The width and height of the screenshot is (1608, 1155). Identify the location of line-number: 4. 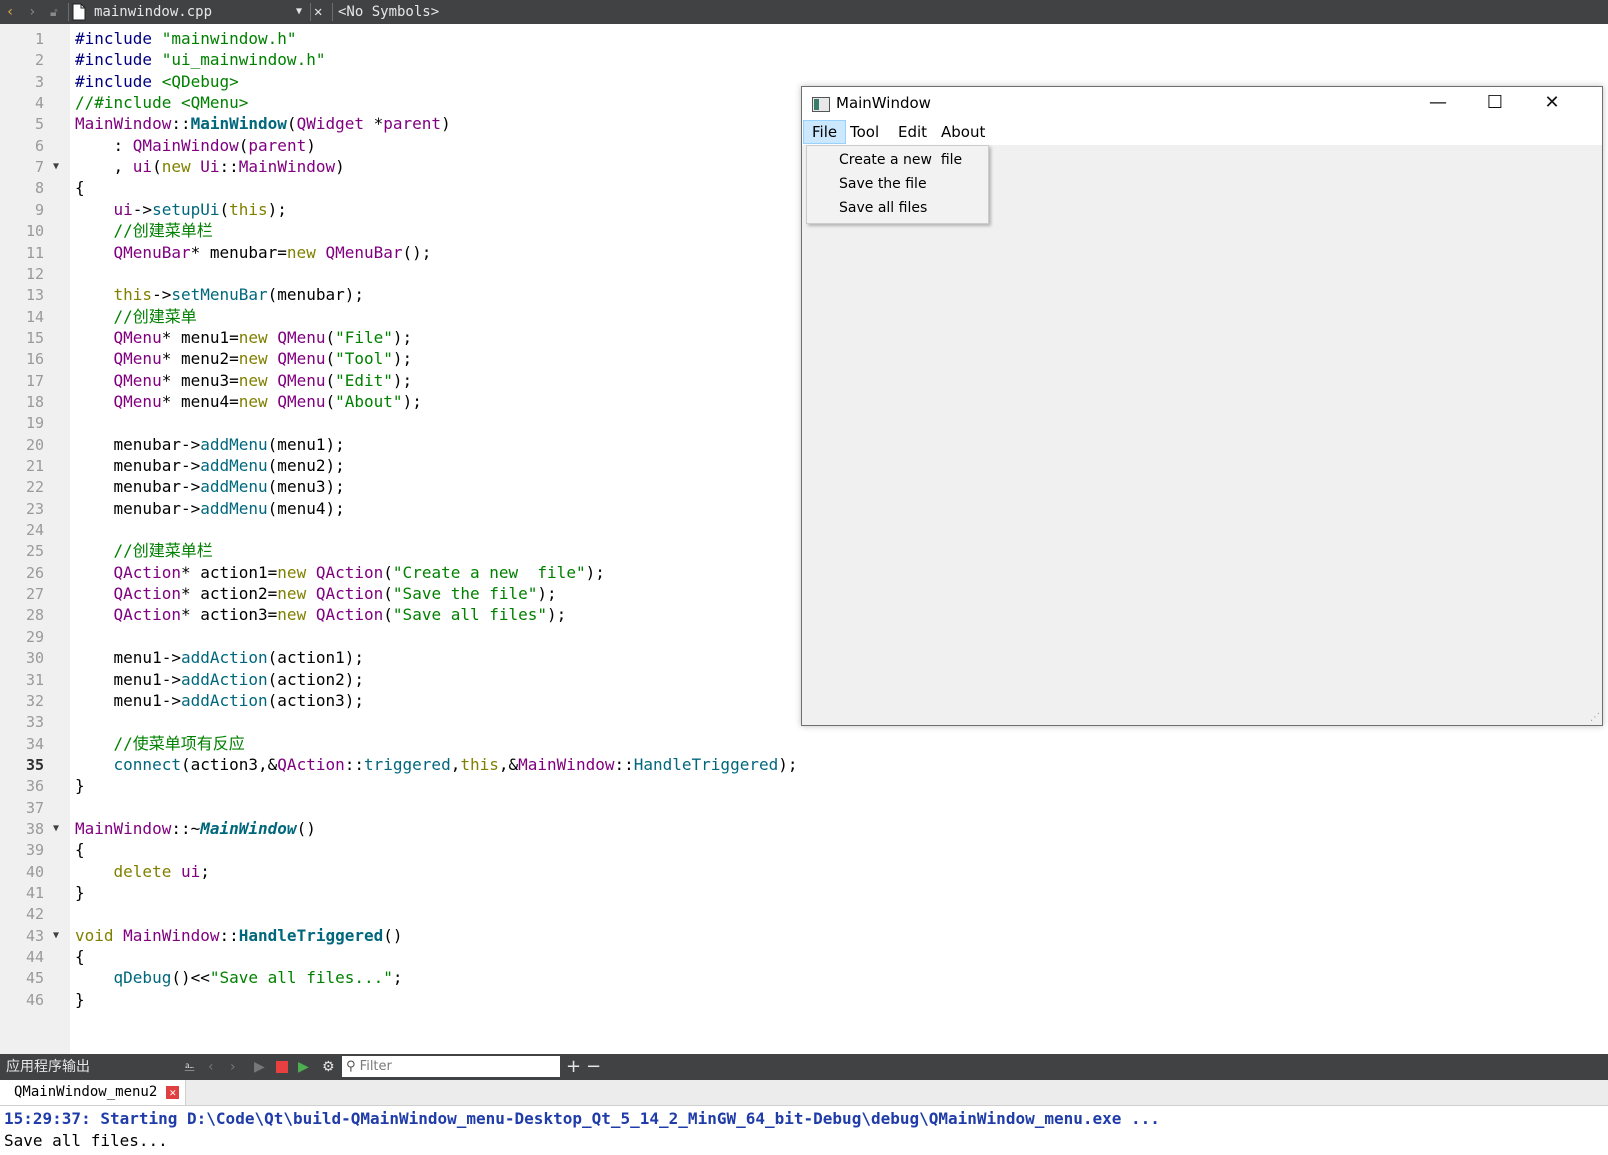
(39, 103).